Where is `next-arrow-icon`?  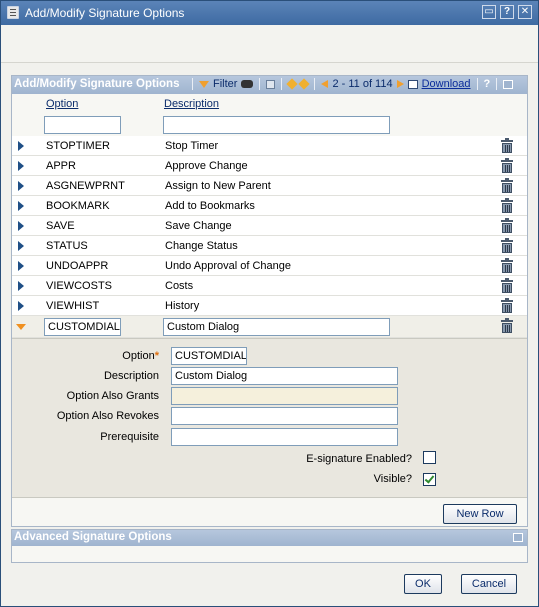 next-arrow-icon is located at coordinates (400, 84).